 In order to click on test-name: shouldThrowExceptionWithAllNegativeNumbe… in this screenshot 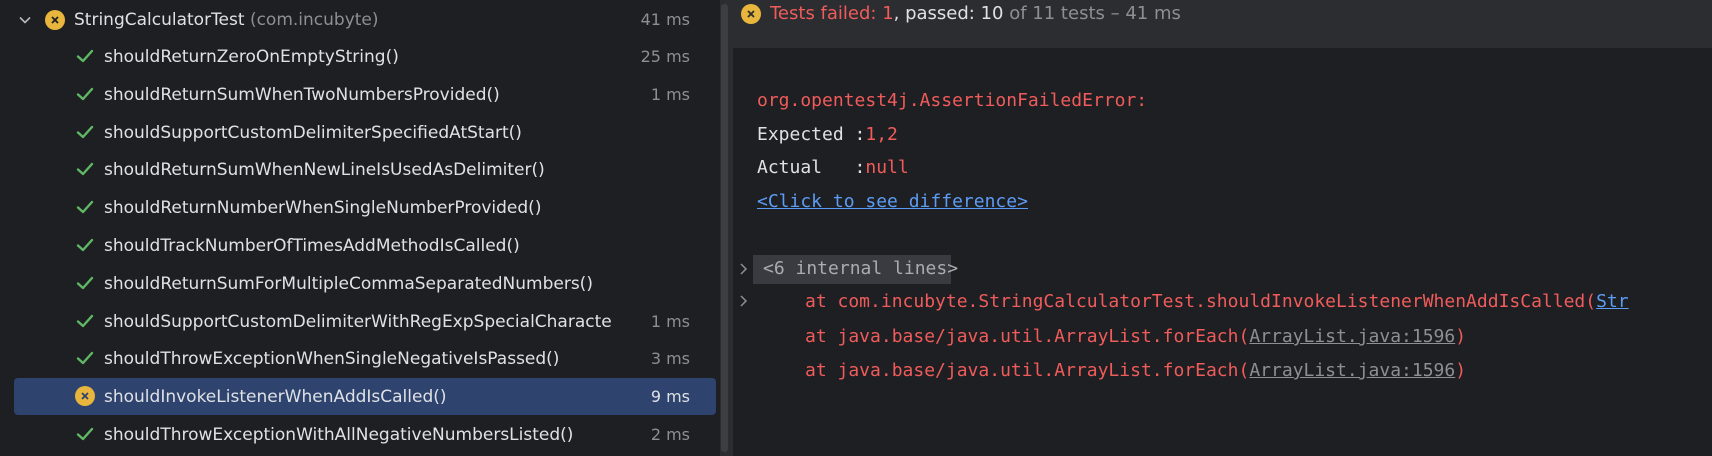, I will do `click(339, 434)`.